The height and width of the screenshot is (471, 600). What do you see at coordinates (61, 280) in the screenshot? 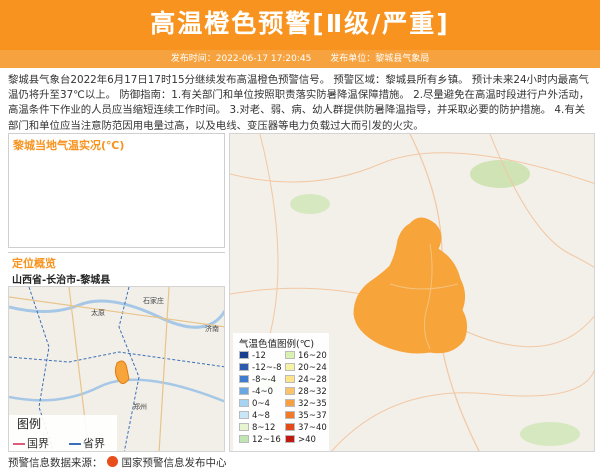
I see `location-path: 山西省-长治市-黎城县` at bounding box center [61, 280].